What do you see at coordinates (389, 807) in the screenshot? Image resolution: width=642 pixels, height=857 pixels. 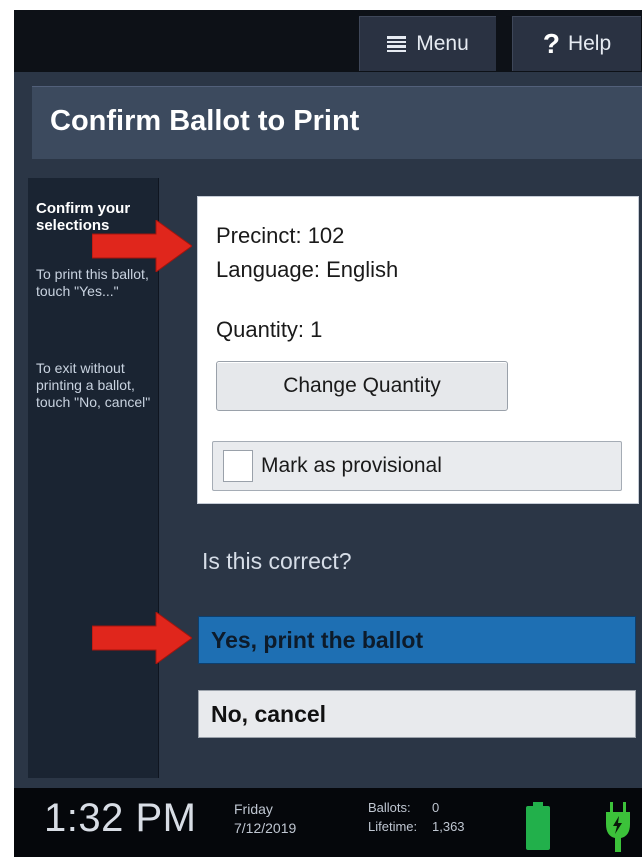 I see `ballots-label: Ballots:` at bounding box center [389, 807].